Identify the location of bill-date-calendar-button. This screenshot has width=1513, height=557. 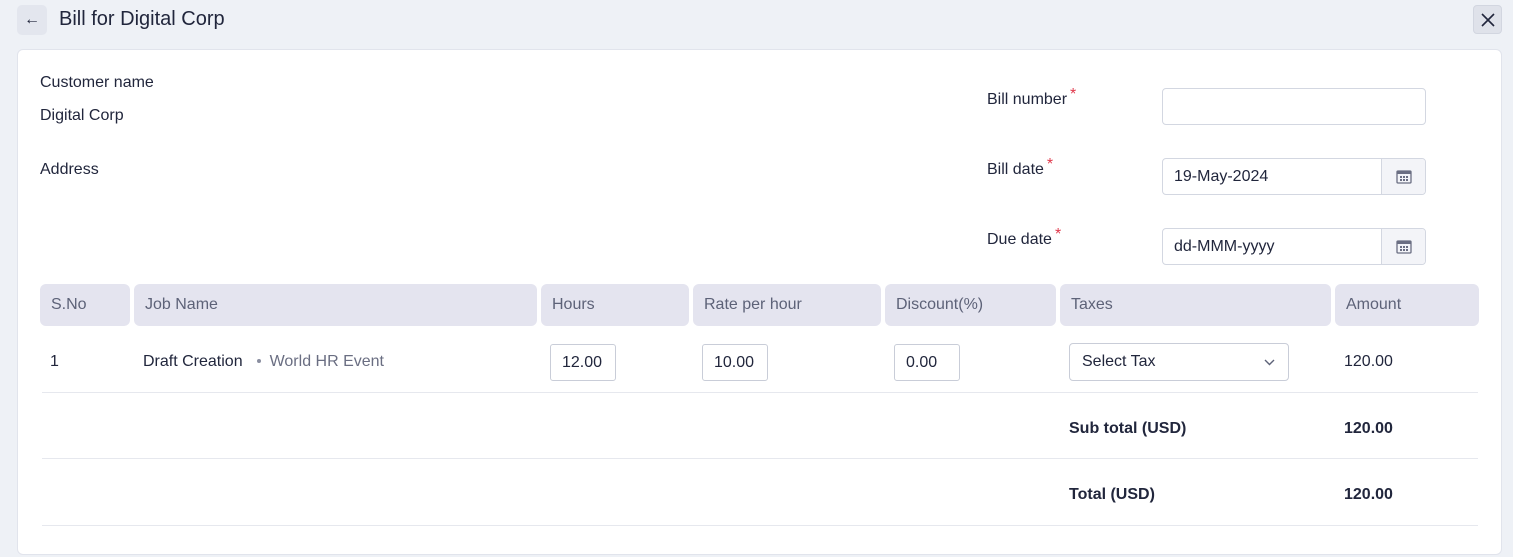
(1403, 176).